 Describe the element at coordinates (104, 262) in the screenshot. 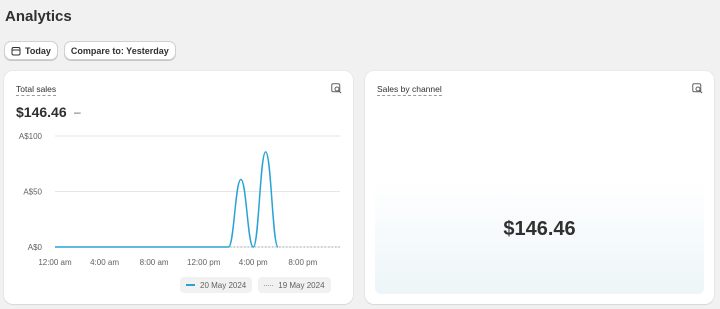

I see `x-tick-label: 4:00 am` at that location.